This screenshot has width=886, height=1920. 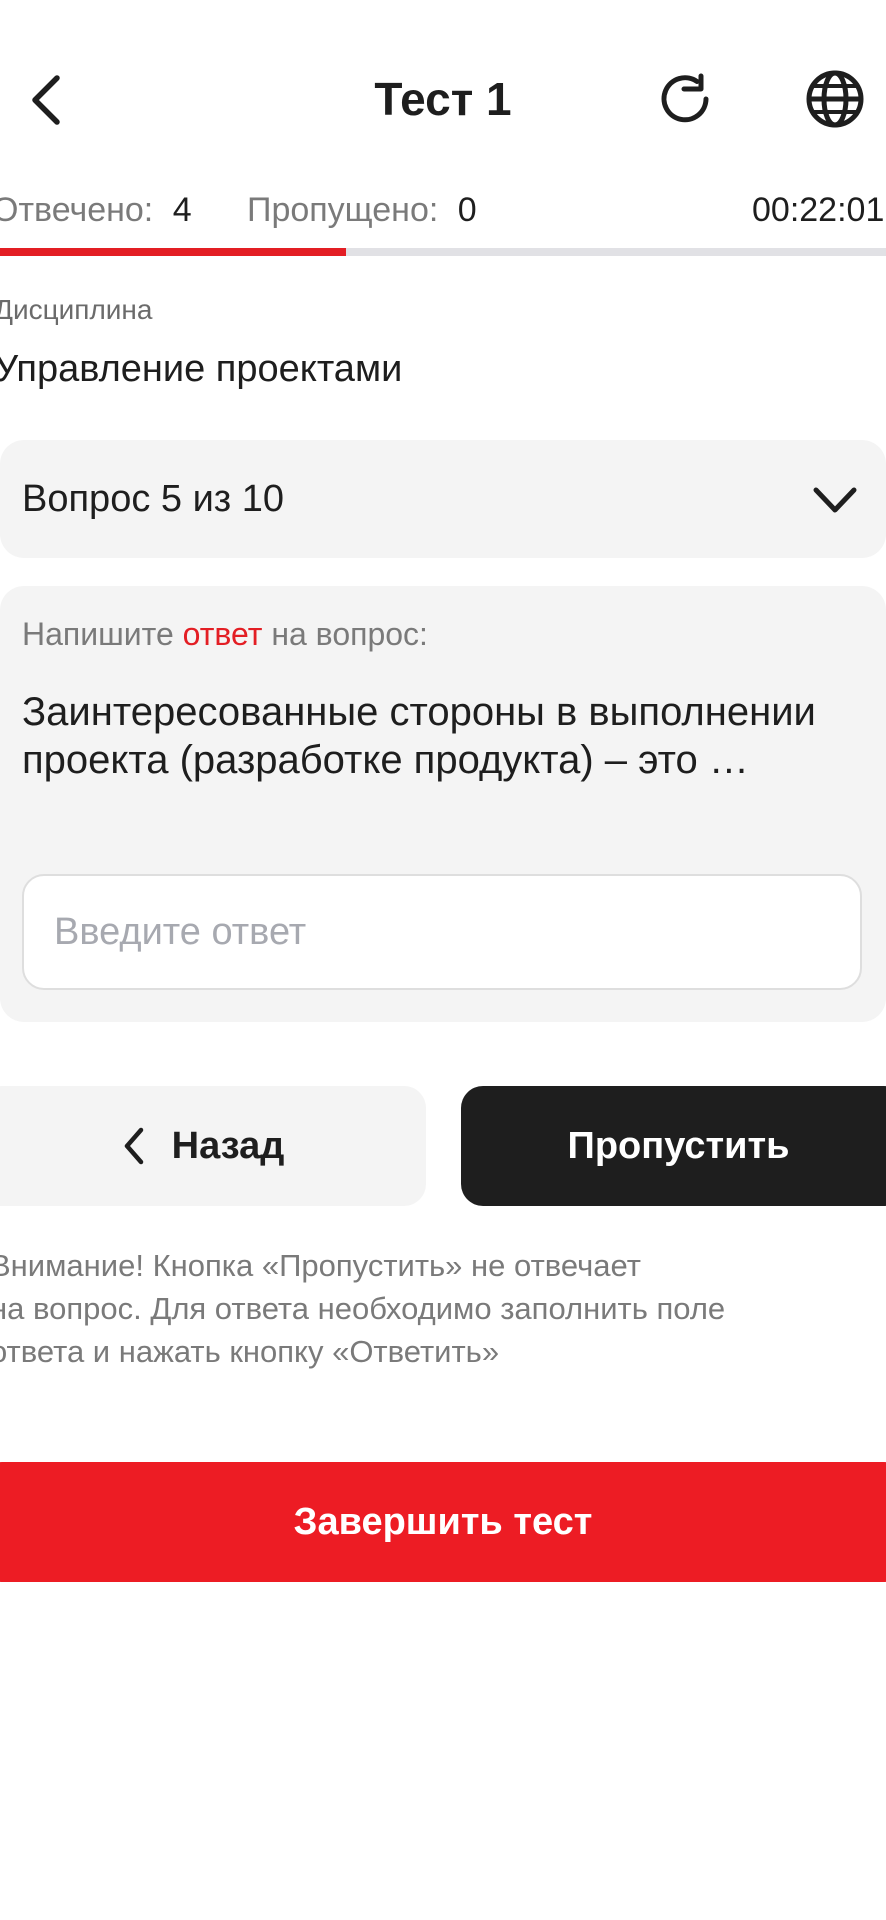 I want to click on question-select-dropdown: Вопрос 5 из 10, so click(x=443, y=499).